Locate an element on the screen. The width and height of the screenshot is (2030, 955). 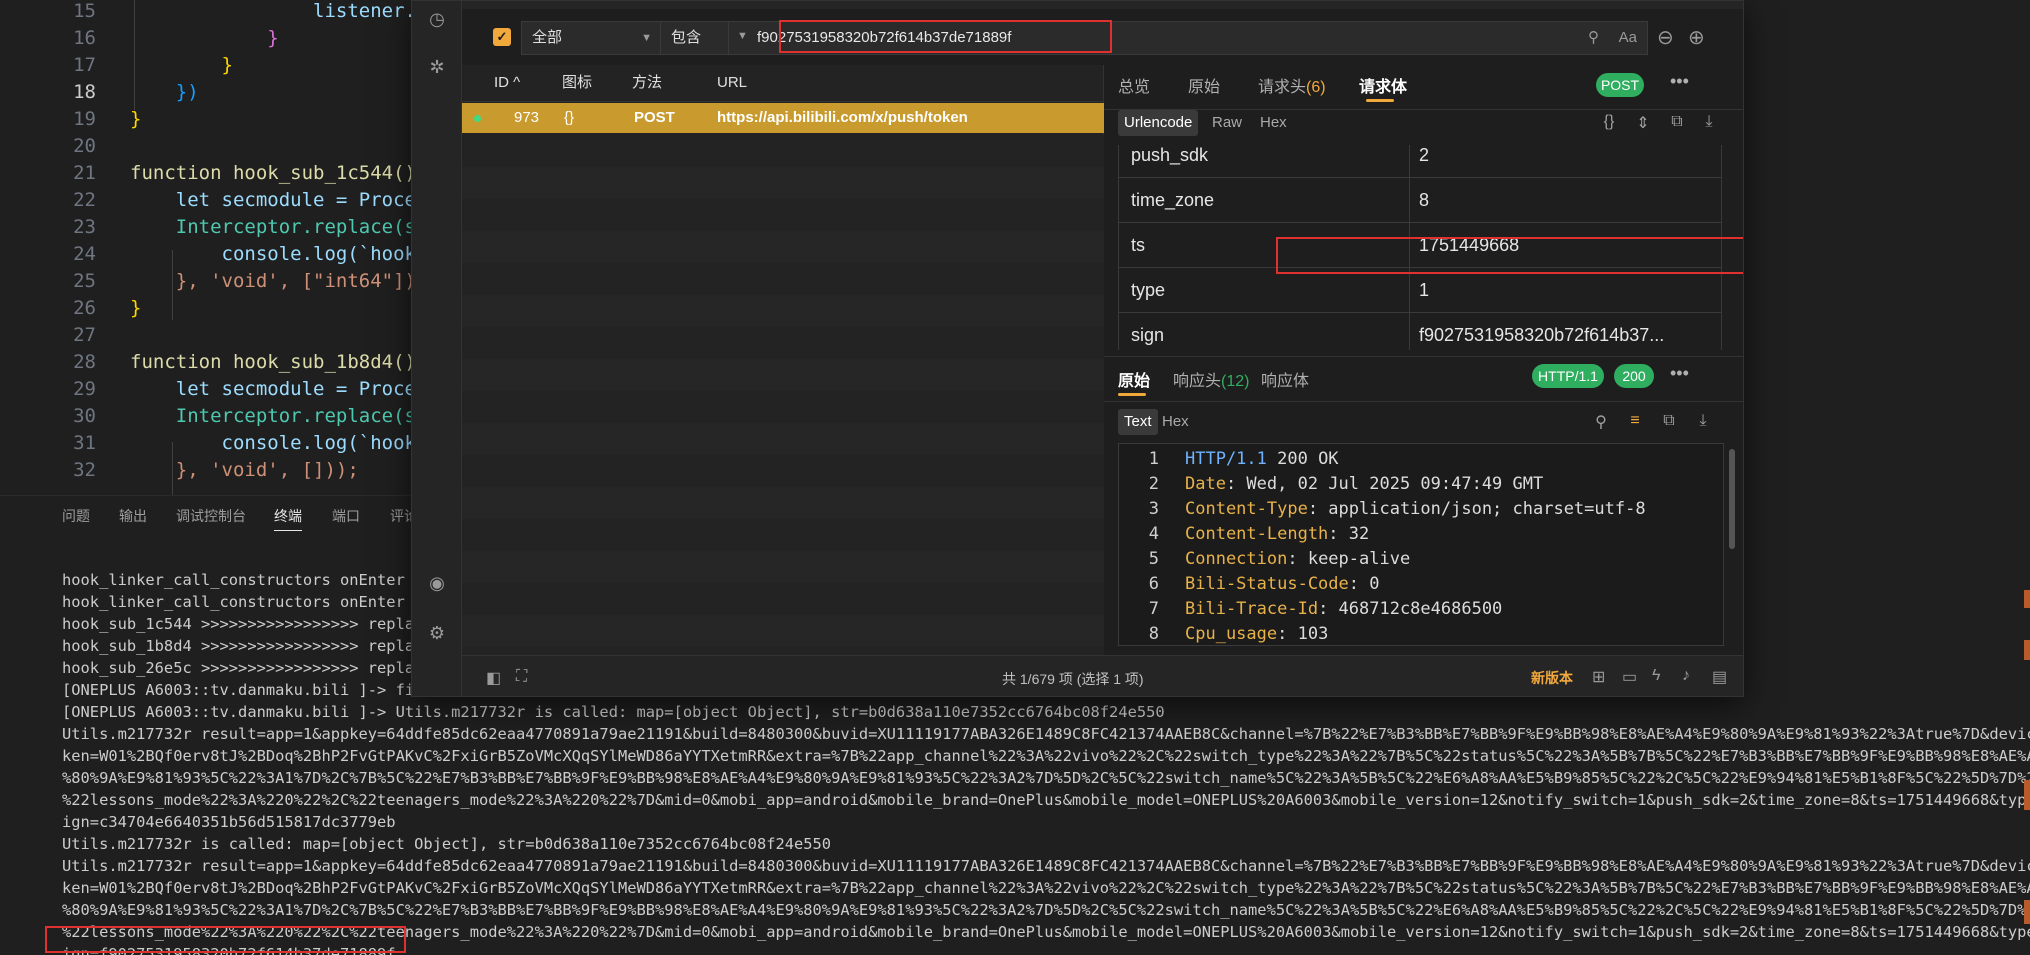
capture-icon: ⊞ is located at coordinates (1598, 677).